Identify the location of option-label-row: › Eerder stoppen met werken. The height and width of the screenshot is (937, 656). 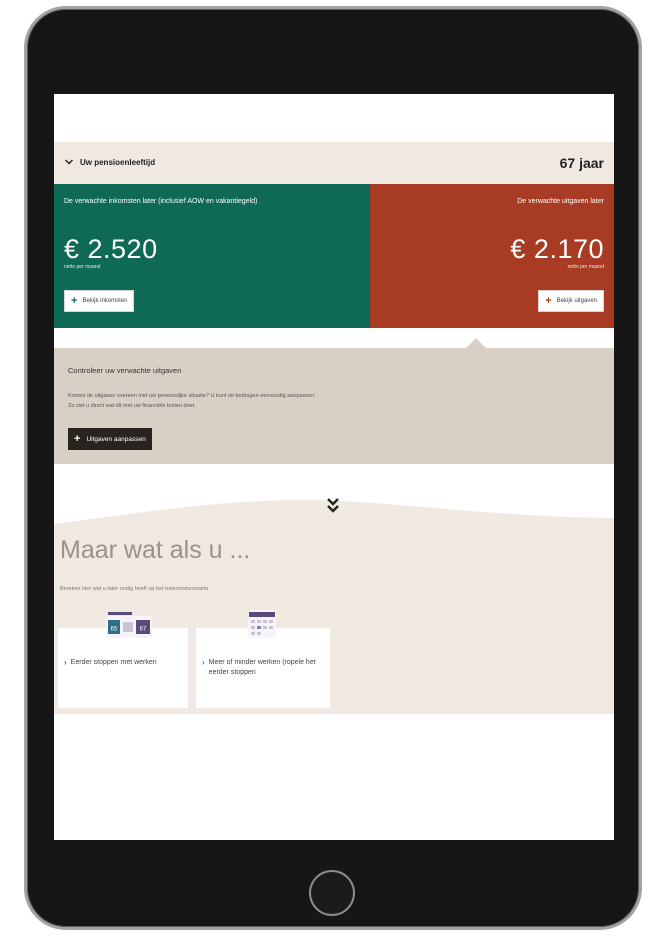
(110, 663).